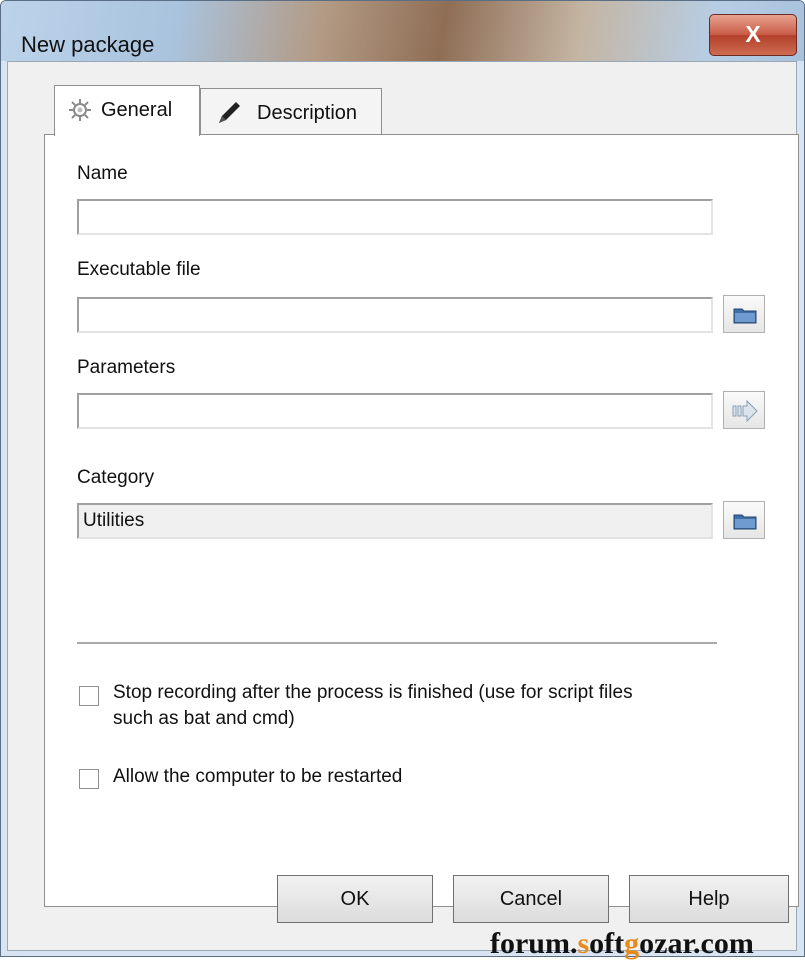  I want to click on tab-description: Description, so click(291, 111).